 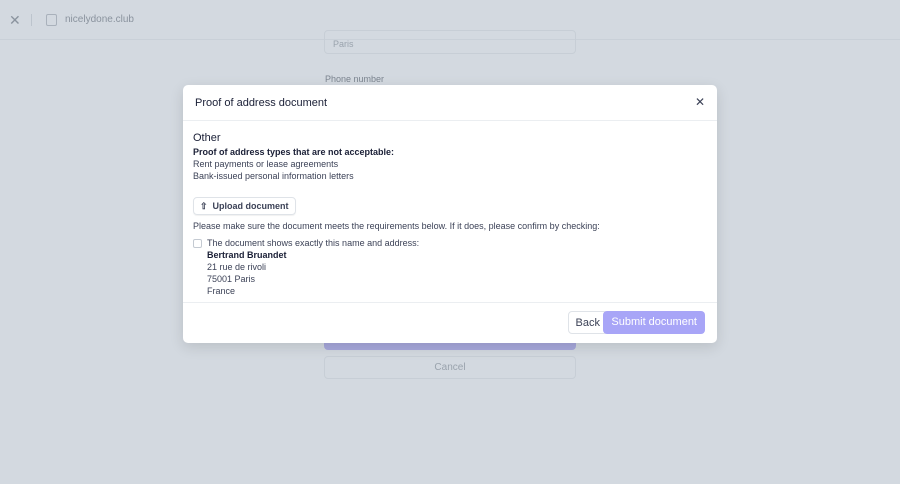 I want to click on not-acceptable-item: Bank-issued personal information letters, so click(x=273, y=176).